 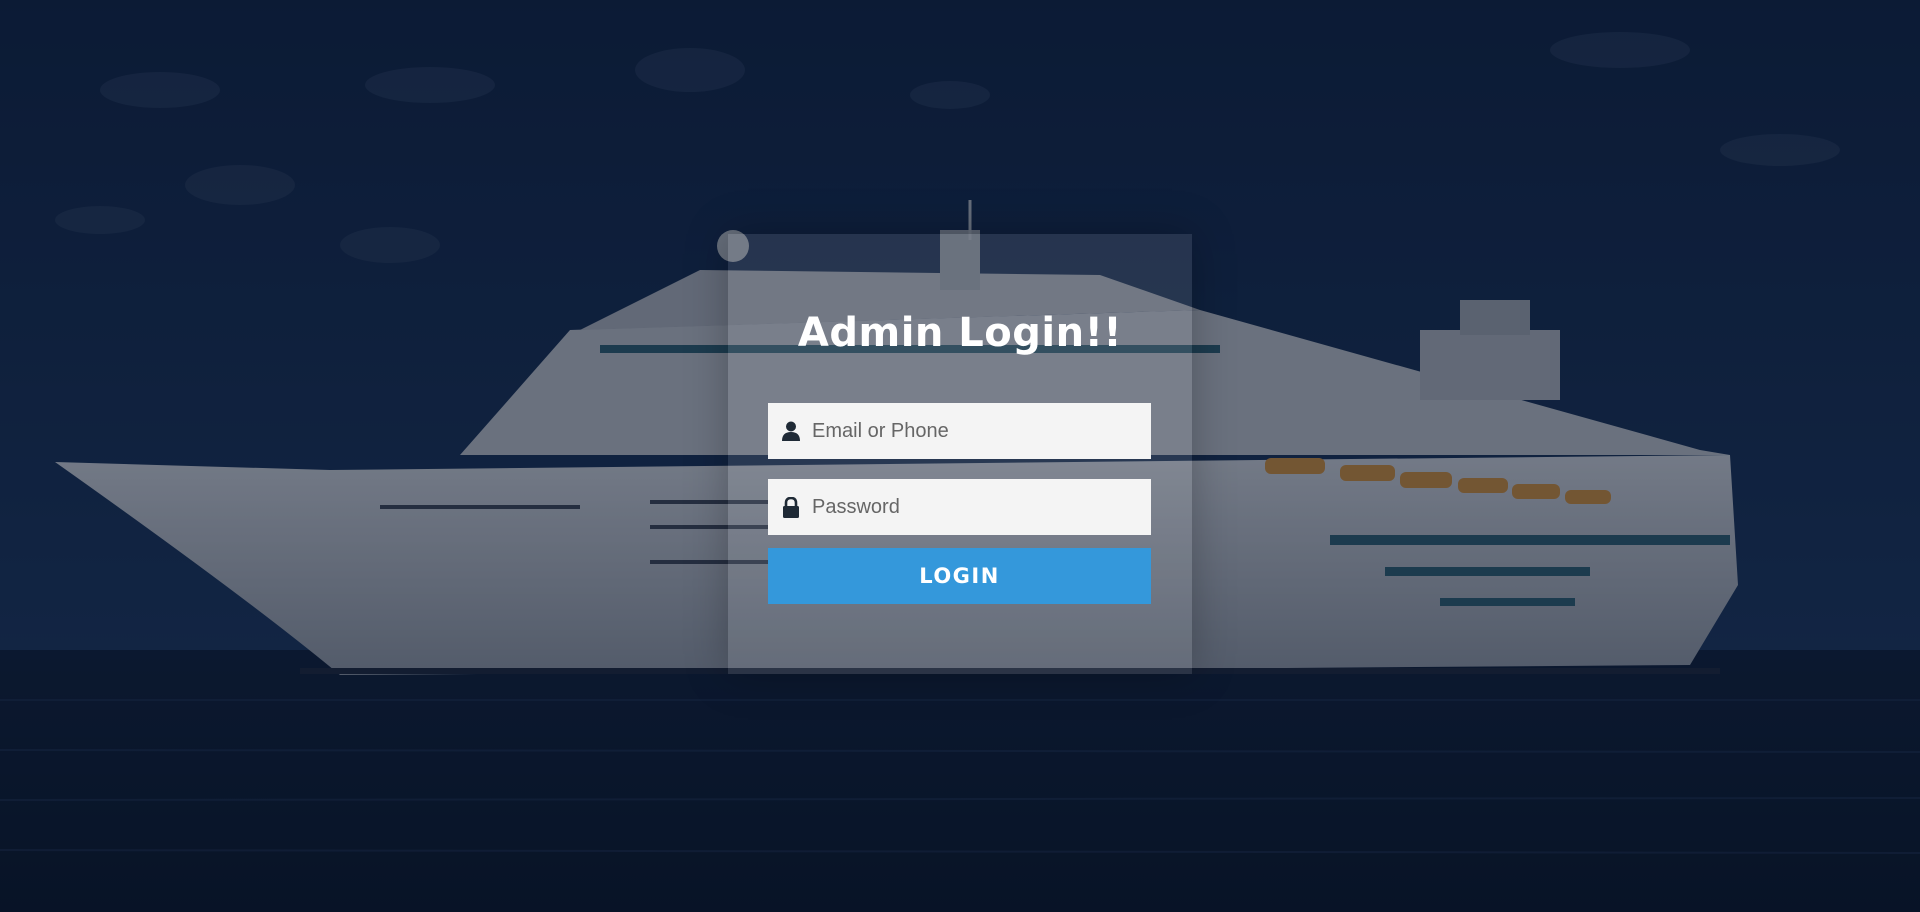 What do you see at coordinates (791, 431) in the screenshot?
I see `user-icon` at bounding box center [791, 431].